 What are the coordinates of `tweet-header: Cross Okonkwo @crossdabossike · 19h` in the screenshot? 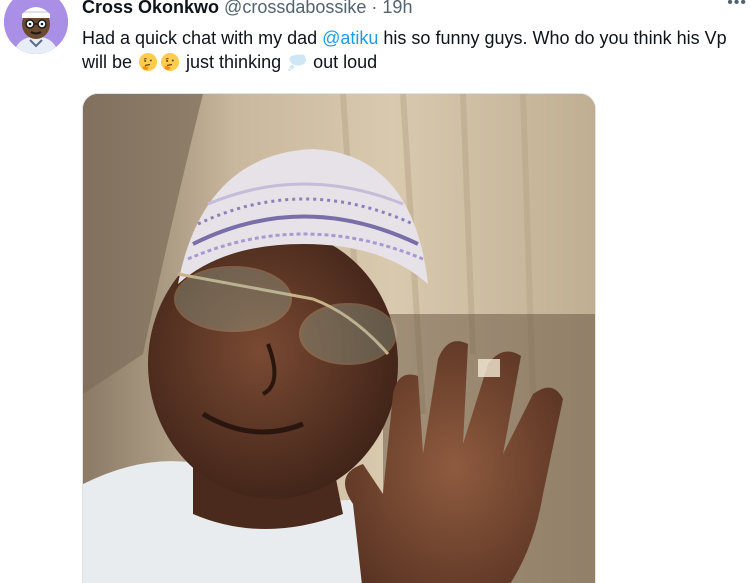 It's located at (247, 9).